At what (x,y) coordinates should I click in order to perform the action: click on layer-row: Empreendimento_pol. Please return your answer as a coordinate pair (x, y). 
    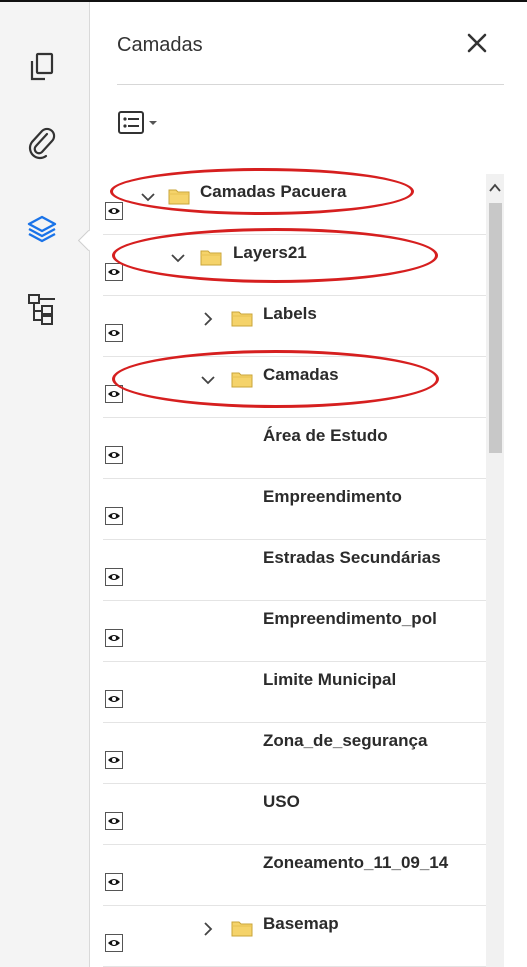
    Looking at the image, I should click on (294, 631).